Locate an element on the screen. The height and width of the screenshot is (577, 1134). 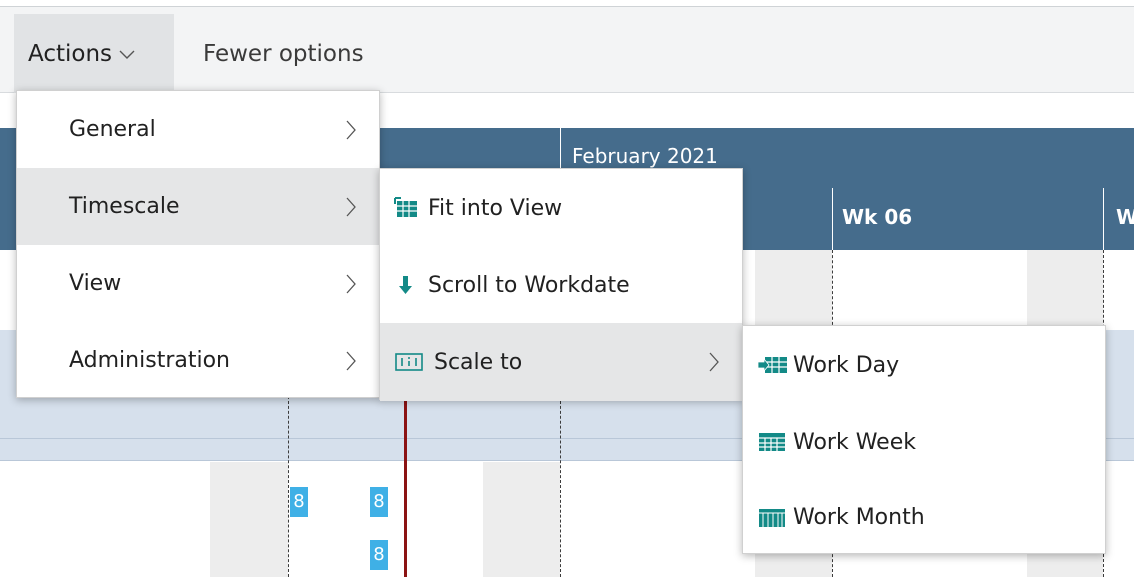
month-label: February 2021 is located at coordinates (645, 156).